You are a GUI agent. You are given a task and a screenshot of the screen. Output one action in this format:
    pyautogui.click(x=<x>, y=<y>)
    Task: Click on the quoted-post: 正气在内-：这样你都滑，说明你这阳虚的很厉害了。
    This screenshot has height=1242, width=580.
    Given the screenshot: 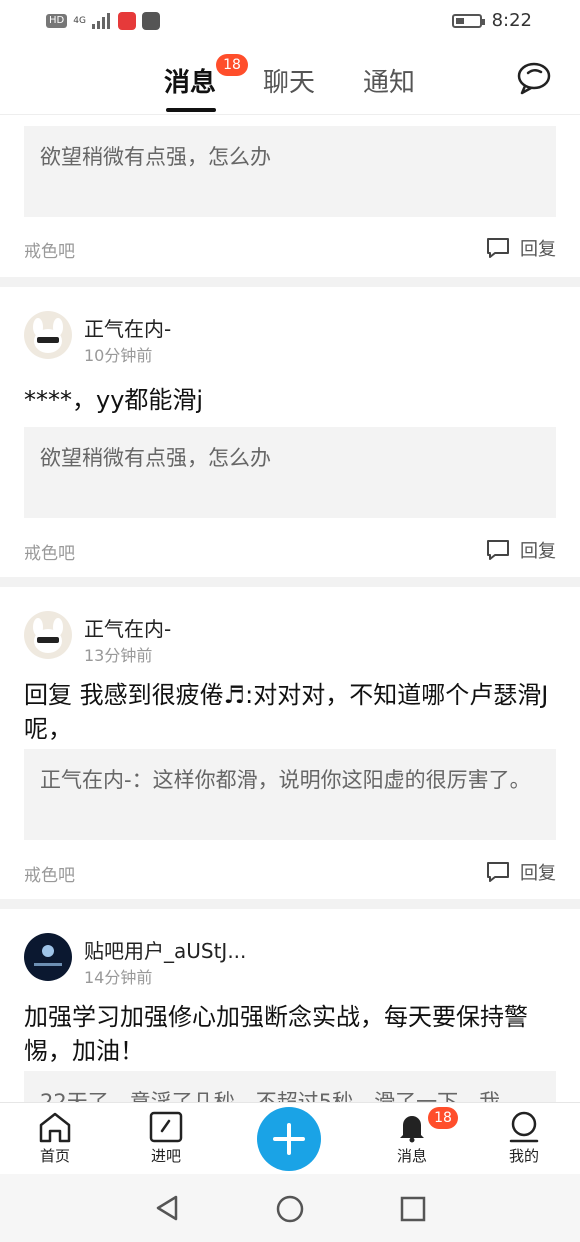 What is the action you would take?
    pyautogui.click(x=290, y=794)
    